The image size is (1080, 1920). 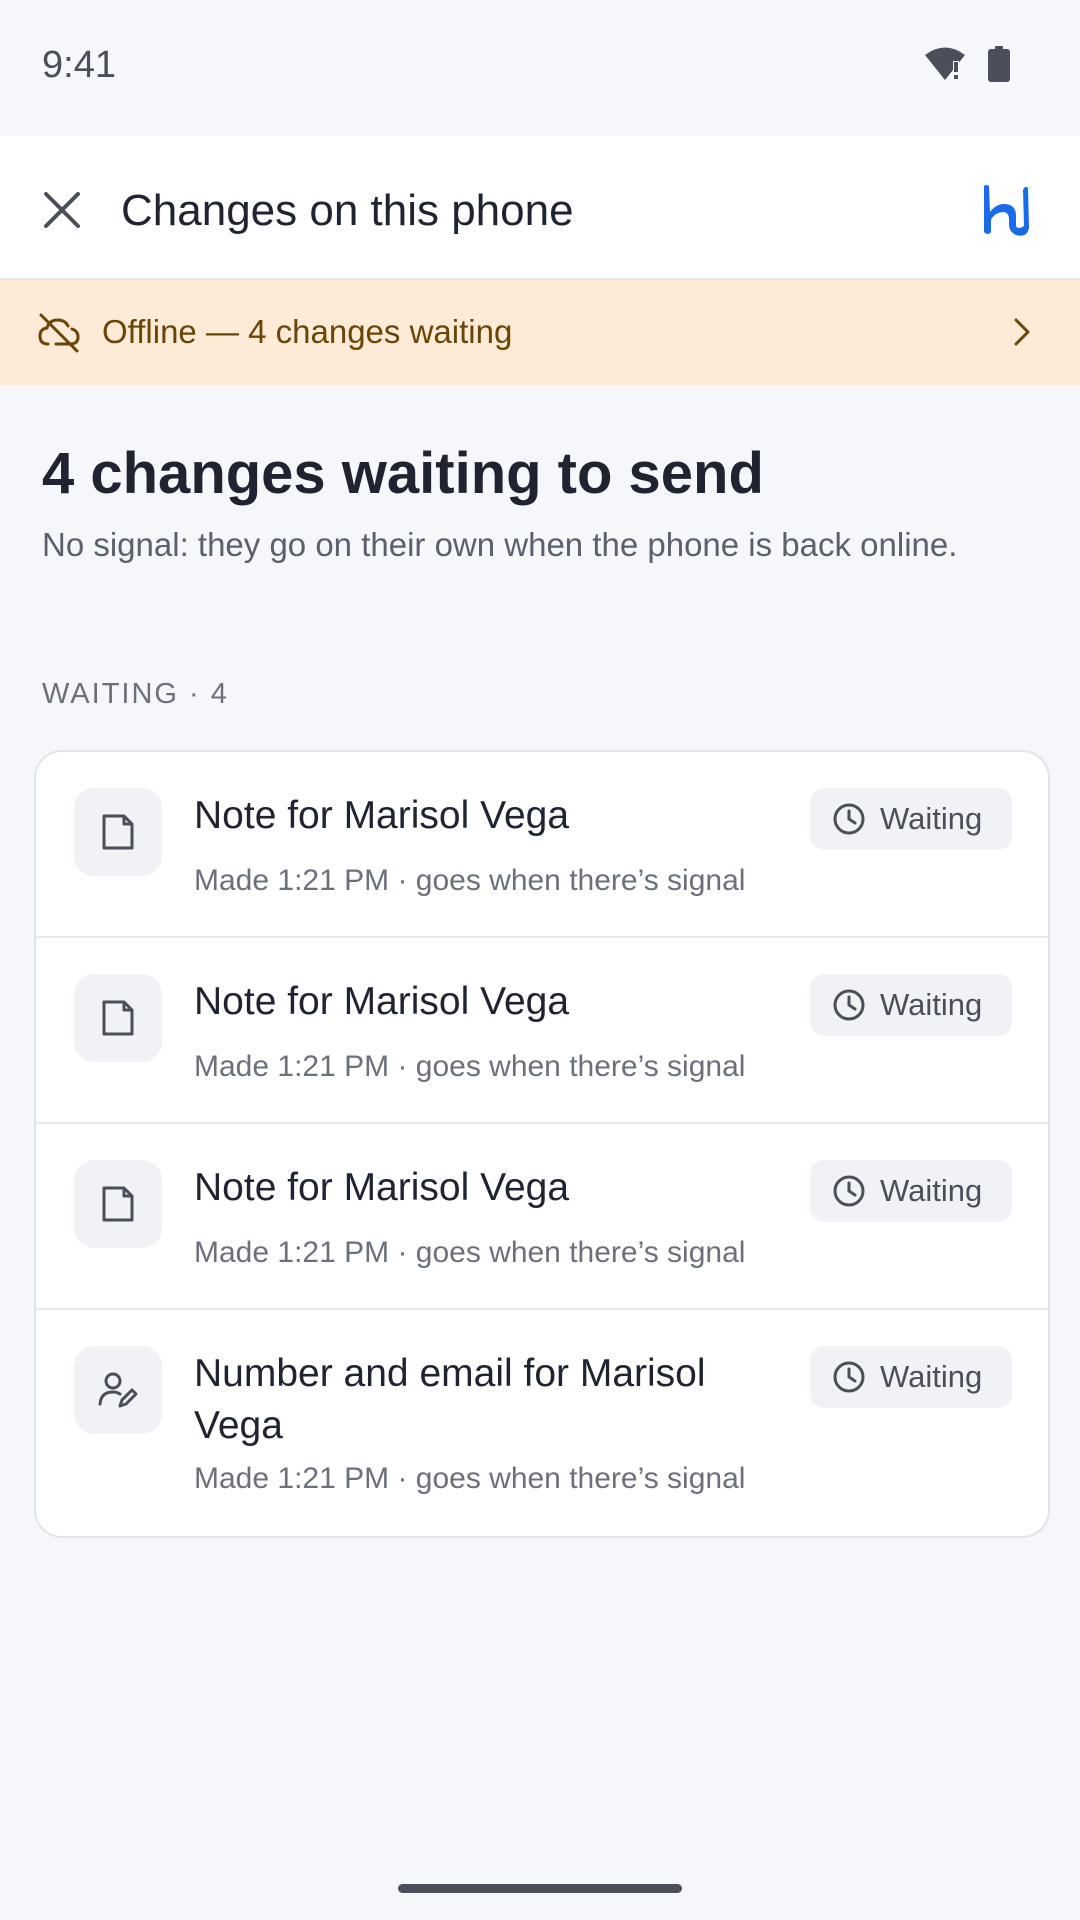 What do you see at coordinates (540, 1888) in the screenshot?
I see `home-indicator` at bounding box center [540, 1888].